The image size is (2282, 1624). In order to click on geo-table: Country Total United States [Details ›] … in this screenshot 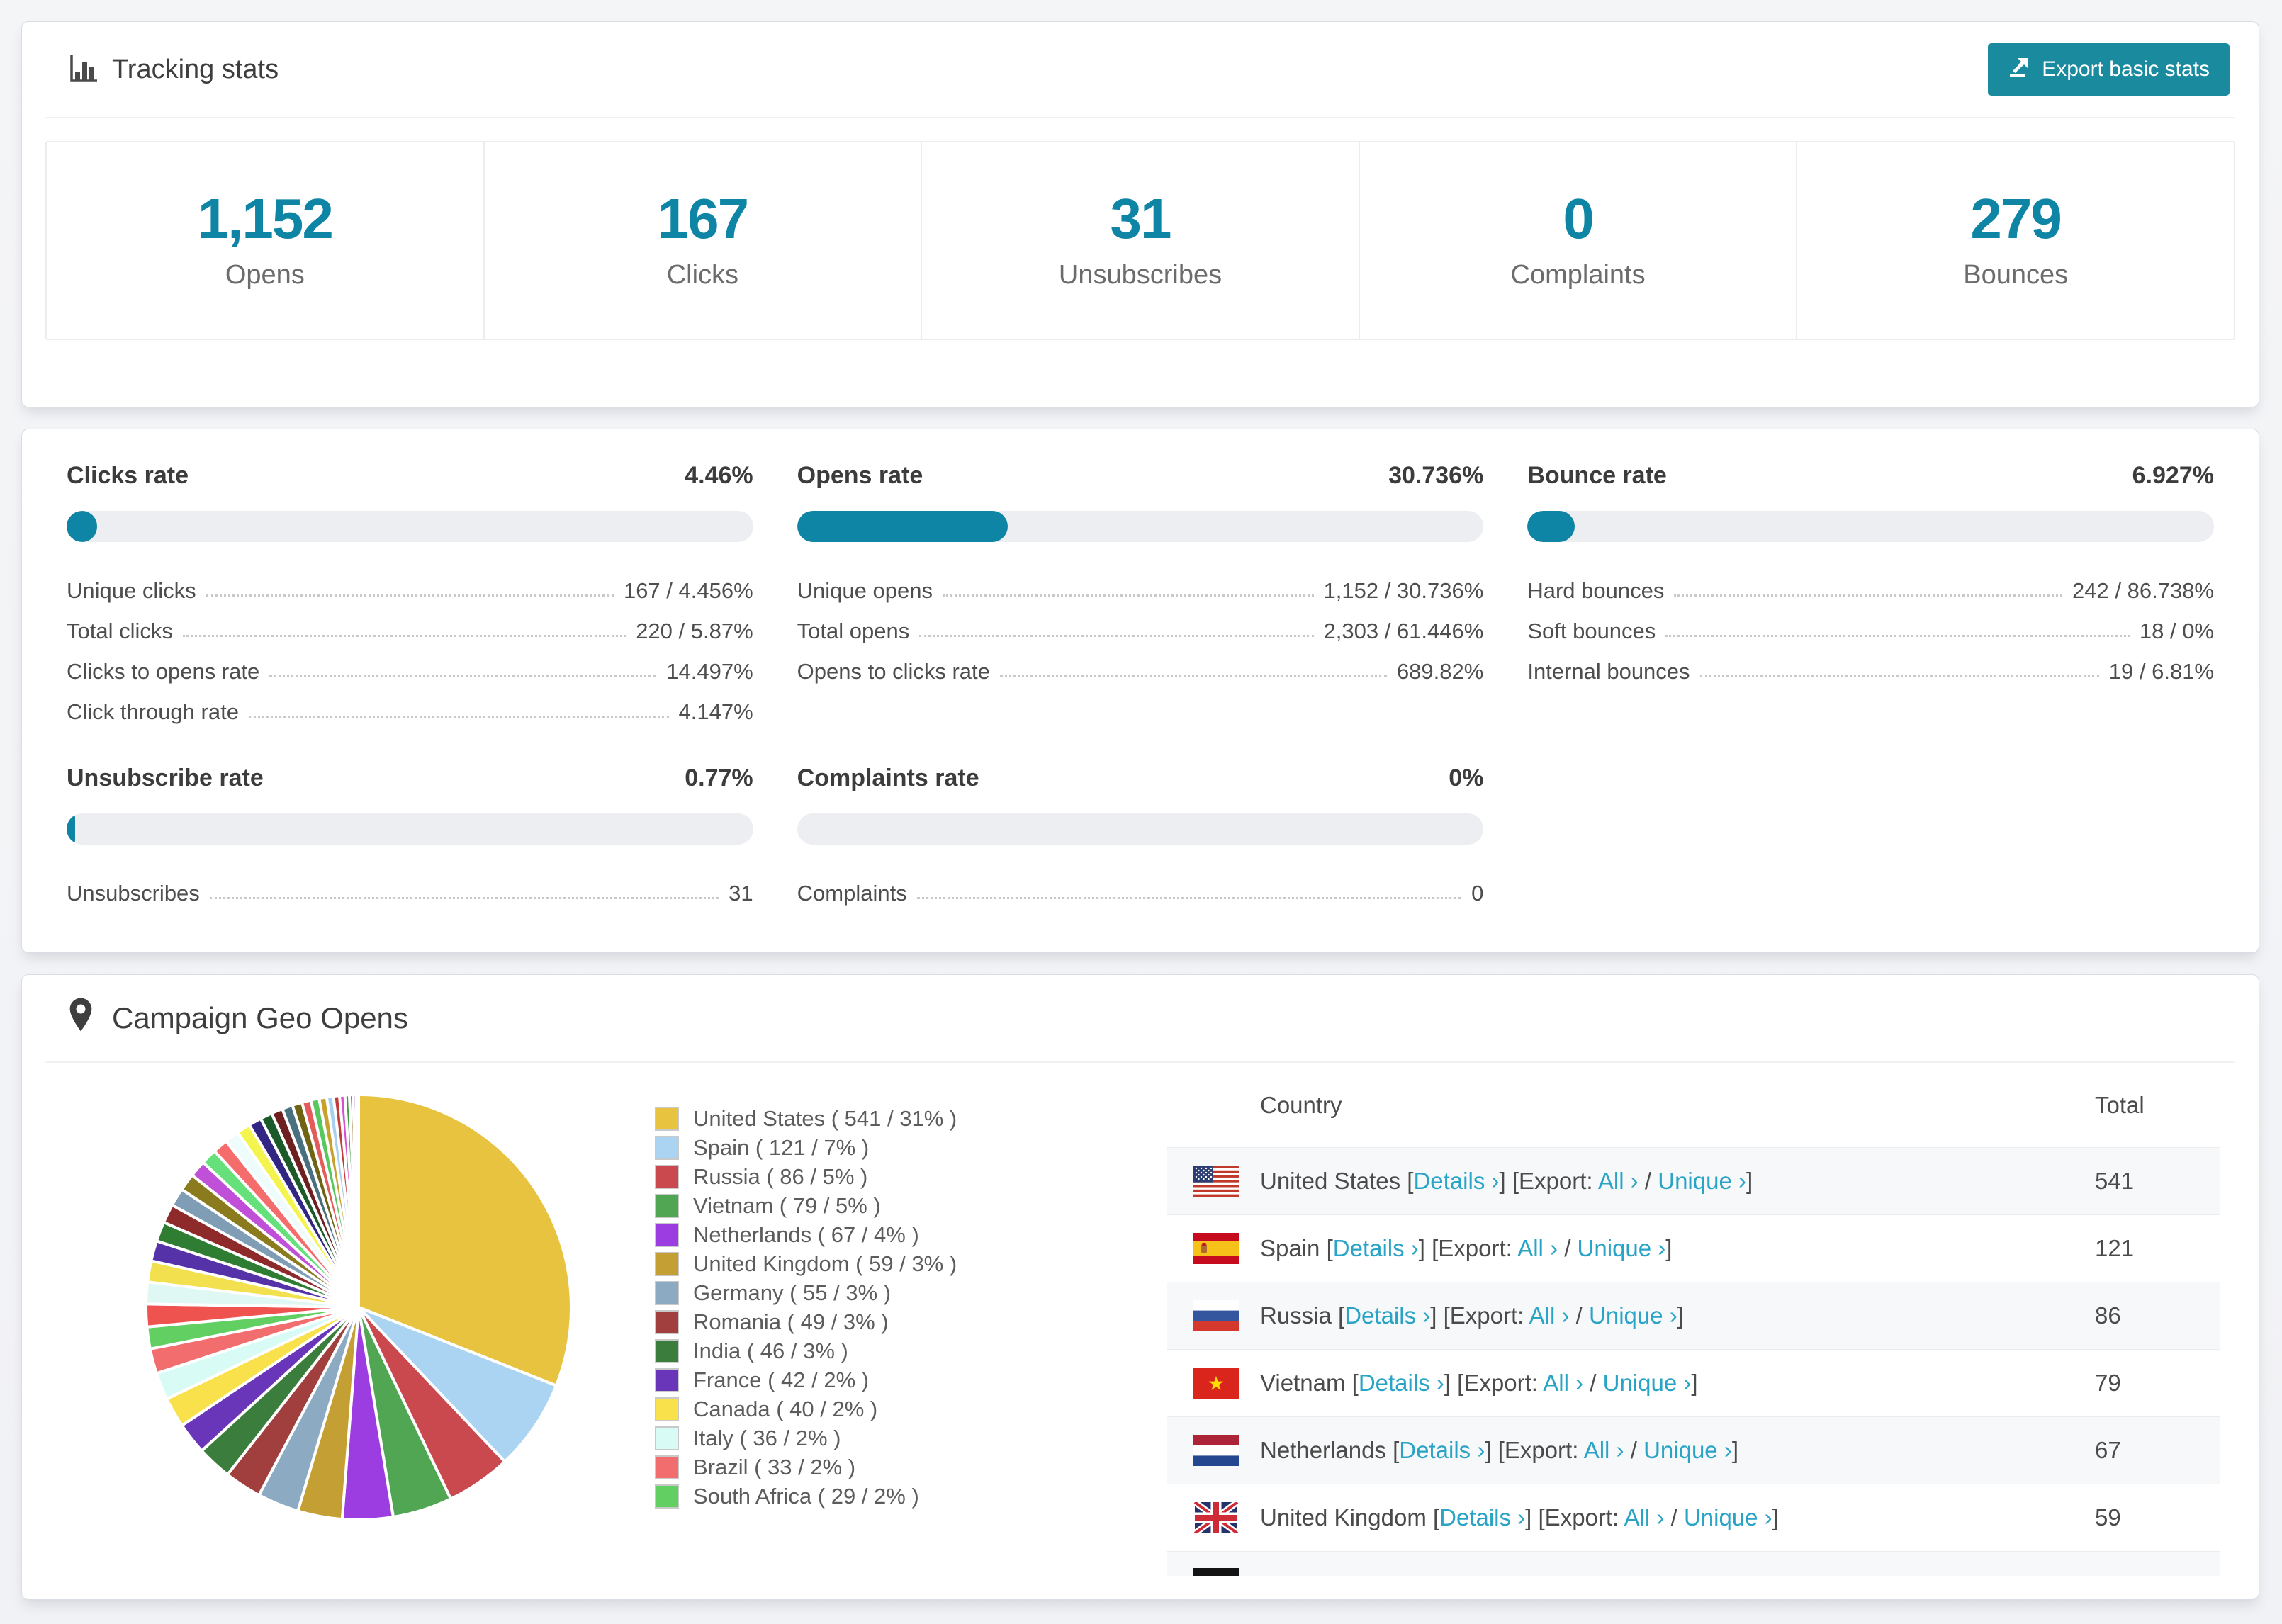, I will do `click(1693, 1320)`.